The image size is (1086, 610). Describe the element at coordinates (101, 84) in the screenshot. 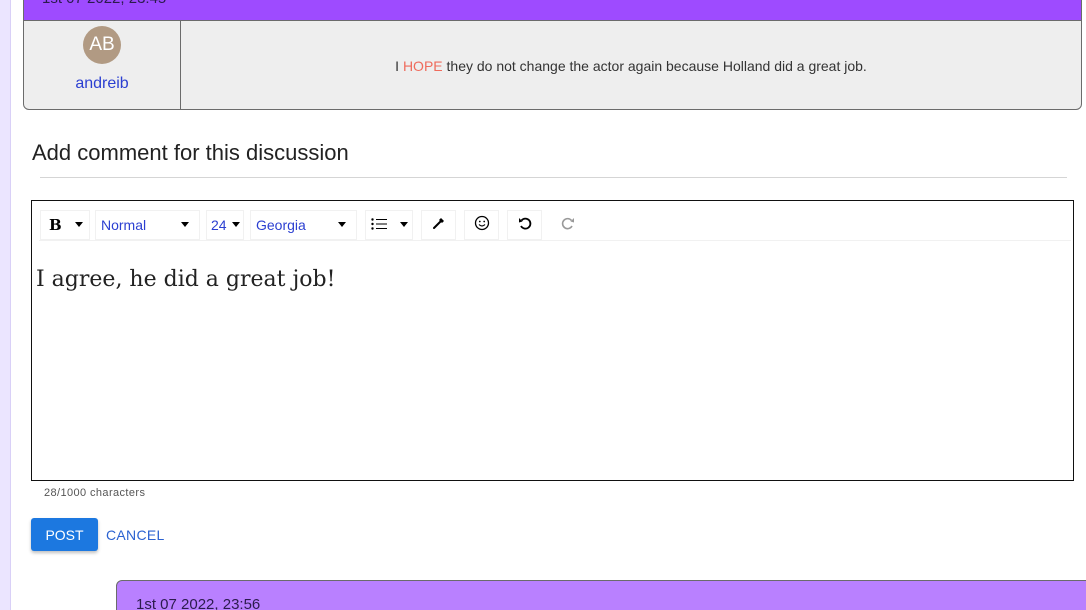

I see `username-link: andreib` at that location.